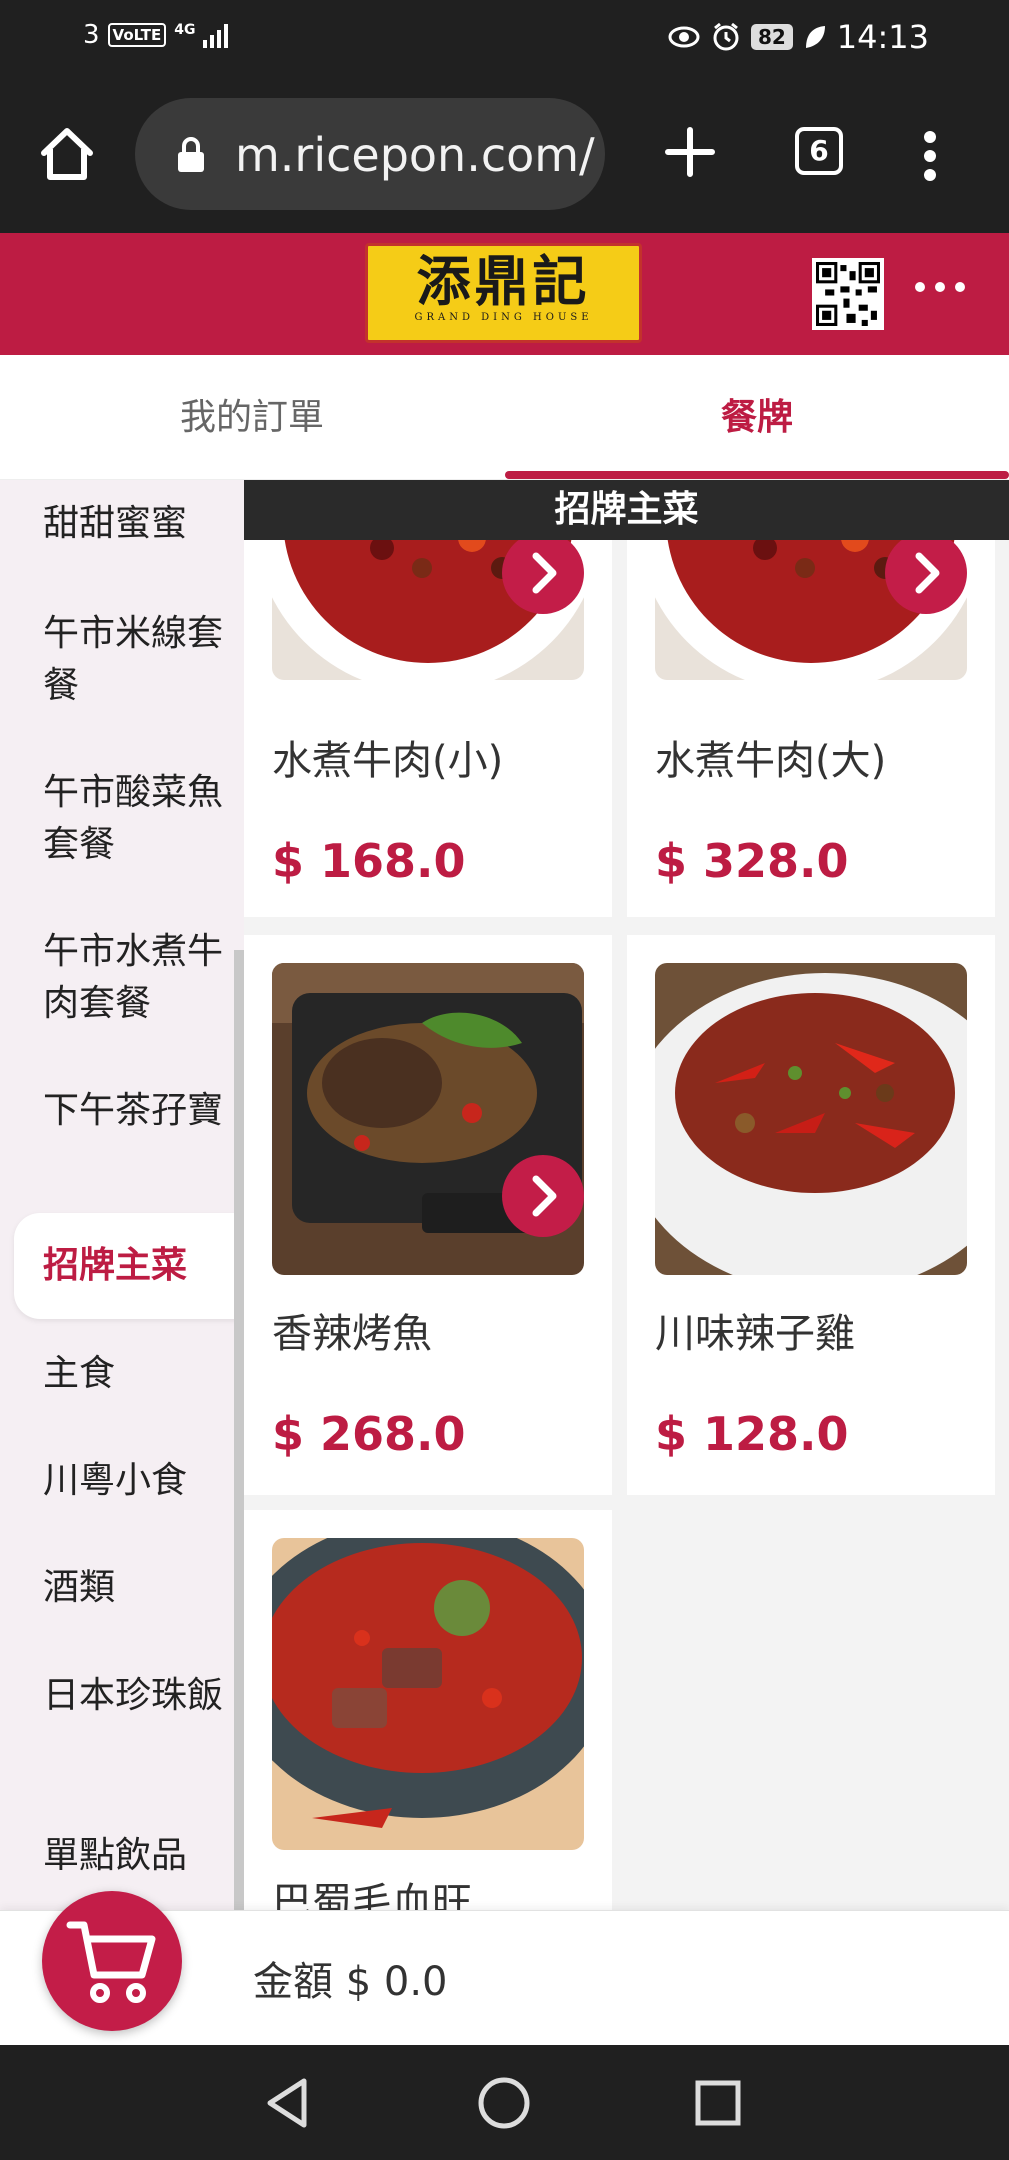  I want to click on battery-icon: 82, so click(771, 37).